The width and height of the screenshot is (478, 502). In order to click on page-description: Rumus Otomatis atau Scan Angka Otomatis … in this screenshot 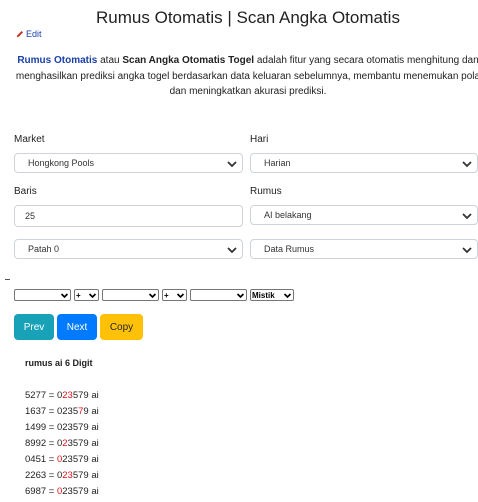, I will do `click(246, 76)`.